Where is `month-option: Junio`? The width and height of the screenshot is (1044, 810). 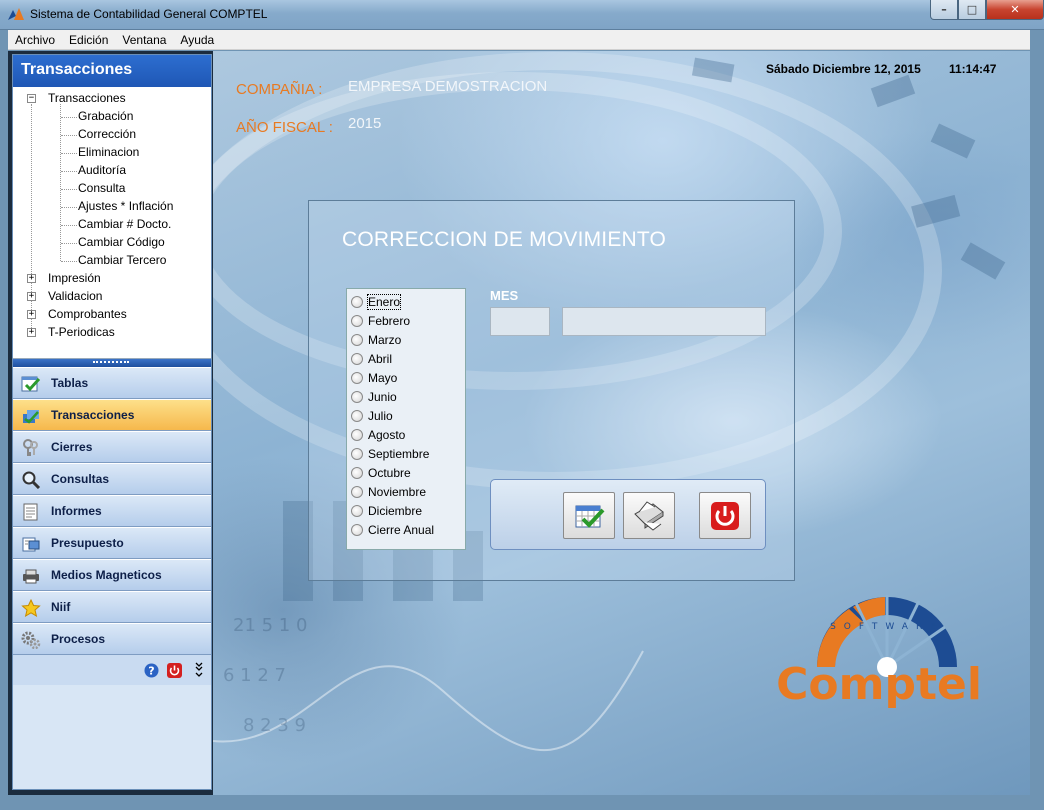
month-option: Junio is located at coordinates (374, 396).